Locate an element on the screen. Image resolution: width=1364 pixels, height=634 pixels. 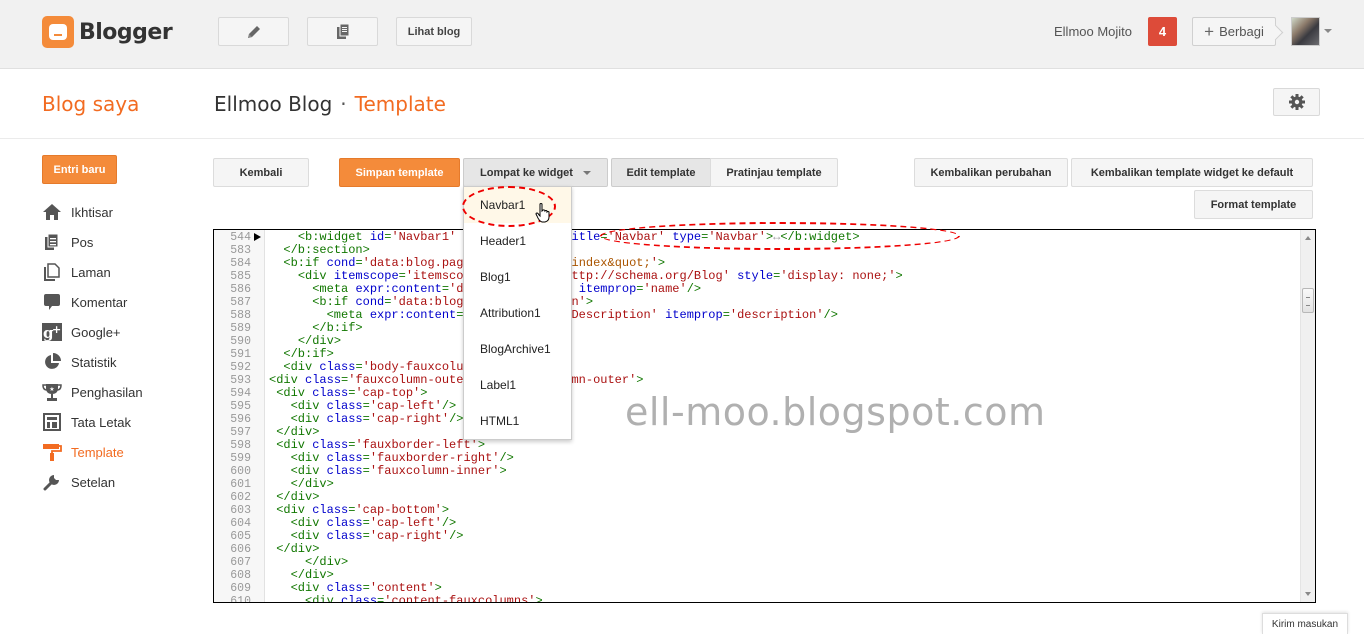
line-number: 602 is located at coordinates (240, 497).